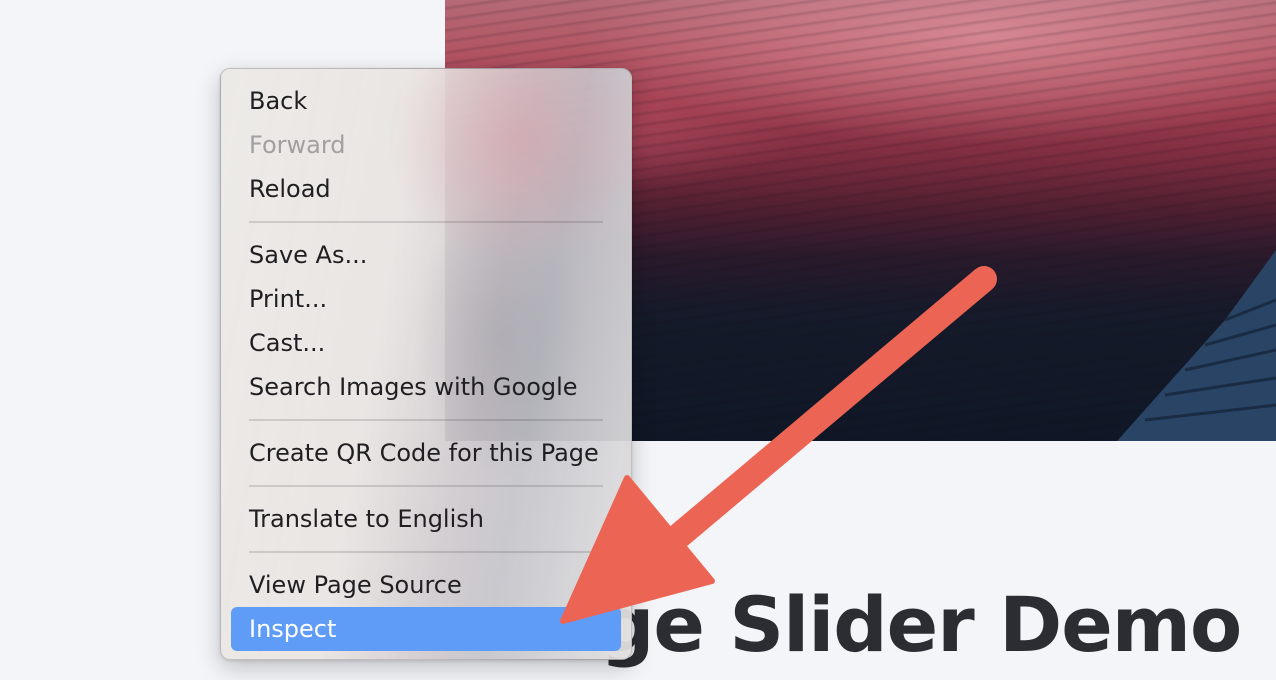 The height and width of the screenshot is (680, 1276). What do you see at coordinates (426, 189) in the screenshot?
I see `menu-item-reload: Reload` at bounding box center [426, 189].